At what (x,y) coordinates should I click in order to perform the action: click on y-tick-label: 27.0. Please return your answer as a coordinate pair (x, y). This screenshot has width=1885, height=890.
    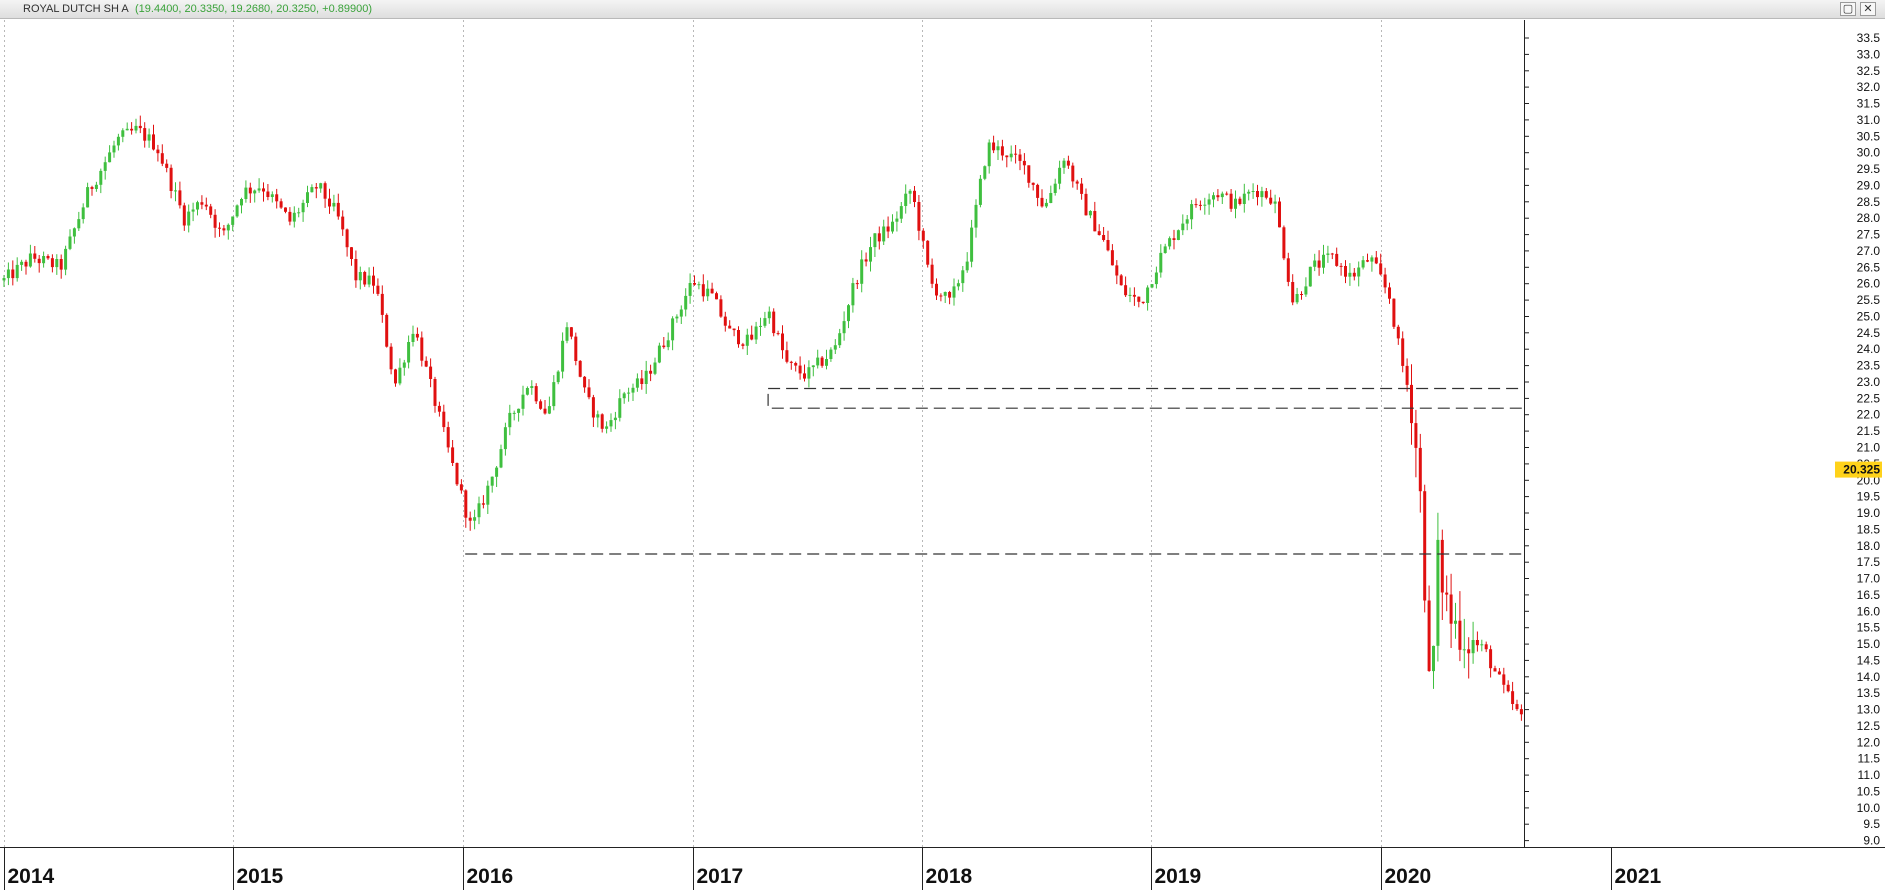
    Looking at the image, I should click on (1869, 251).